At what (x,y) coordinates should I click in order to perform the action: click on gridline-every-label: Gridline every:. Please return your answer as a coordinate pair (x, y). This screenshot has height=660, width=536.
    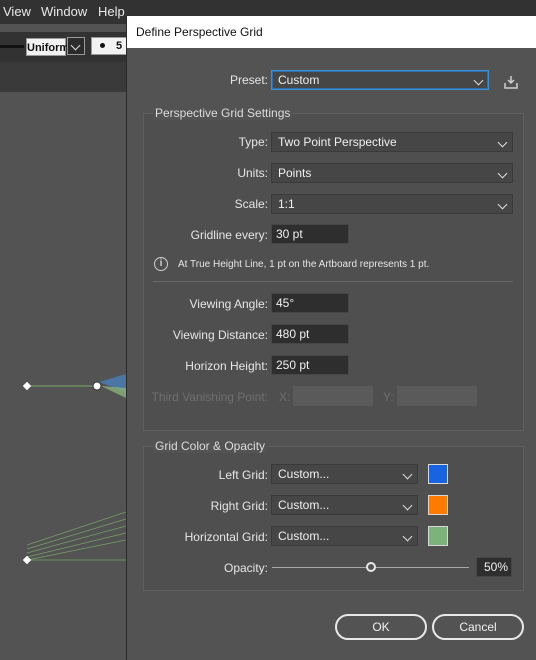
    Looking at the image, I should click on (229, 235).